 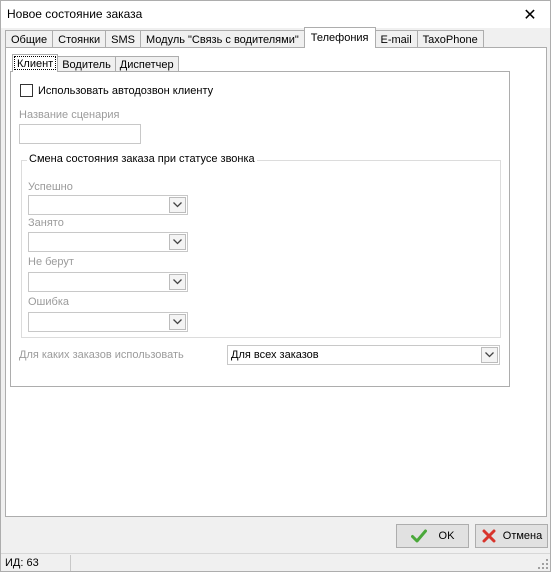 I want to click on close-icon: ✕, so click(x=530, y=15).